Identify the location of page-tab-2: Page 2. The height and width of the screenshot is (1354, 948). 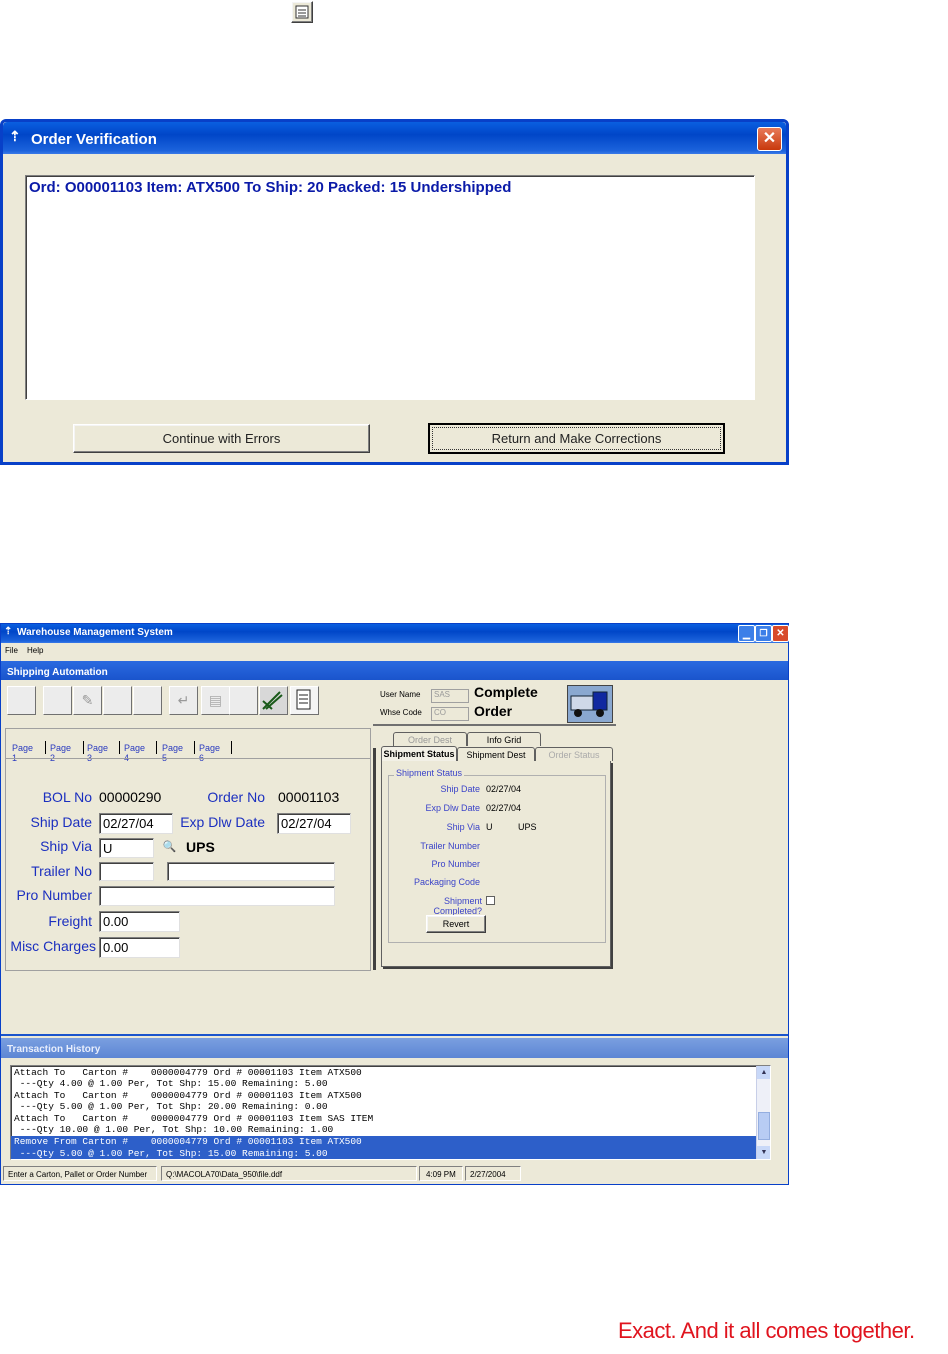
(60, 753).